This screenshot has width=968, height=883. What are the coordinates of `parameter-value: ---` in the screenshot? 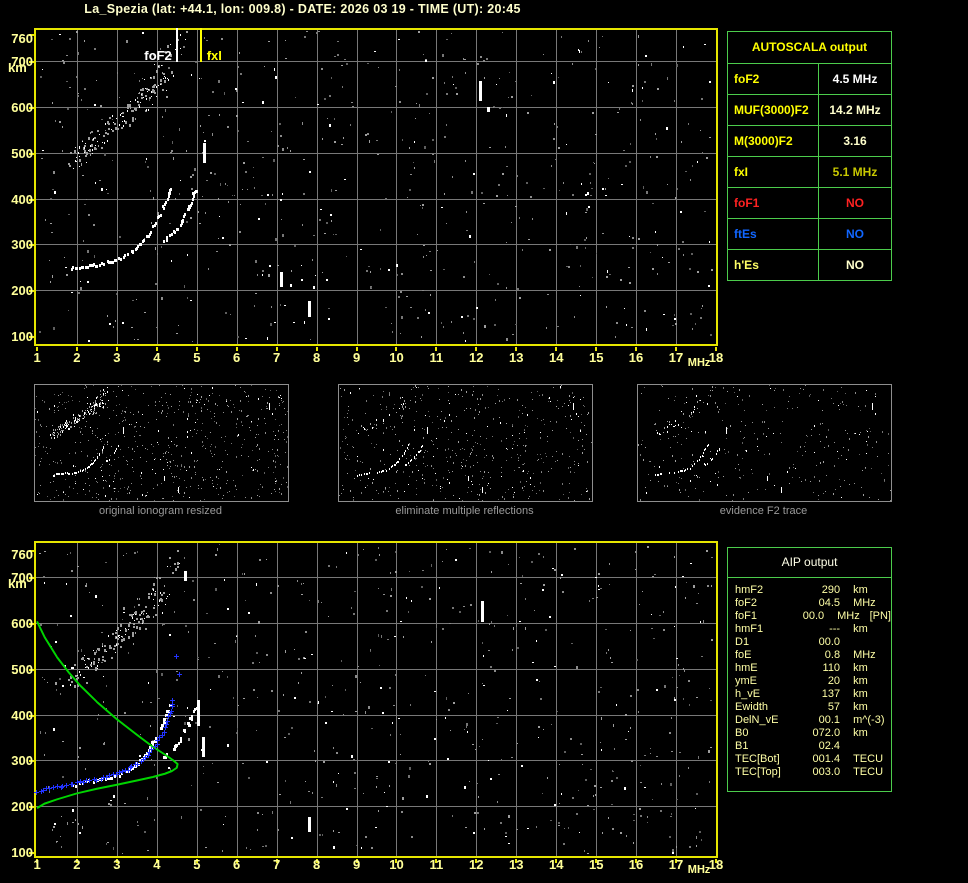 It's located at (835, 629).